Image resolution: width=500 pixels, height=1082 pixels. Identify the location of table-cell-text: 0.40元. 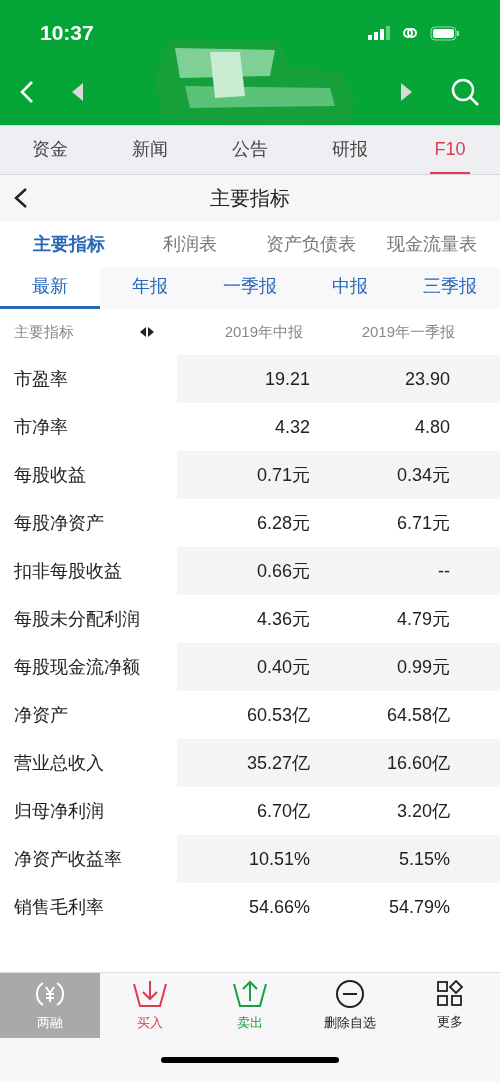
(282, 667).